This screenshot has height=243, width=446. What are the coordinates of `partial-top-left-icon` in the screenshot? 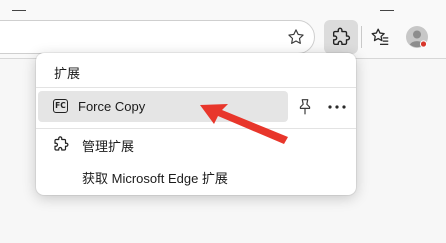 It's located at (19, 5).